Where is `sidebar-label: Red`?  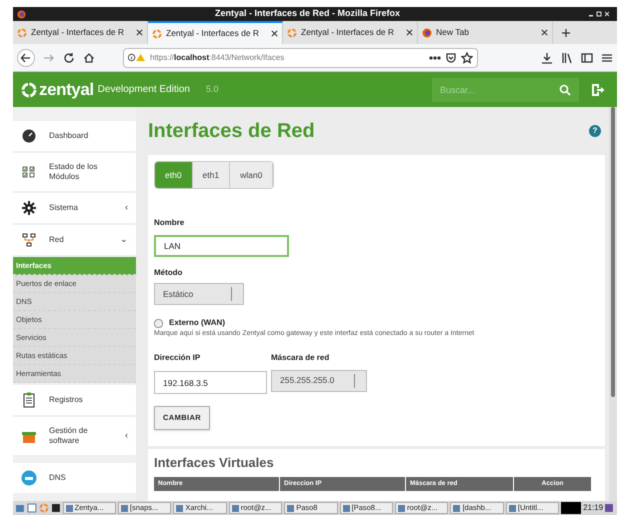 sidebar-label: Red is located at coordinates (56, 240).